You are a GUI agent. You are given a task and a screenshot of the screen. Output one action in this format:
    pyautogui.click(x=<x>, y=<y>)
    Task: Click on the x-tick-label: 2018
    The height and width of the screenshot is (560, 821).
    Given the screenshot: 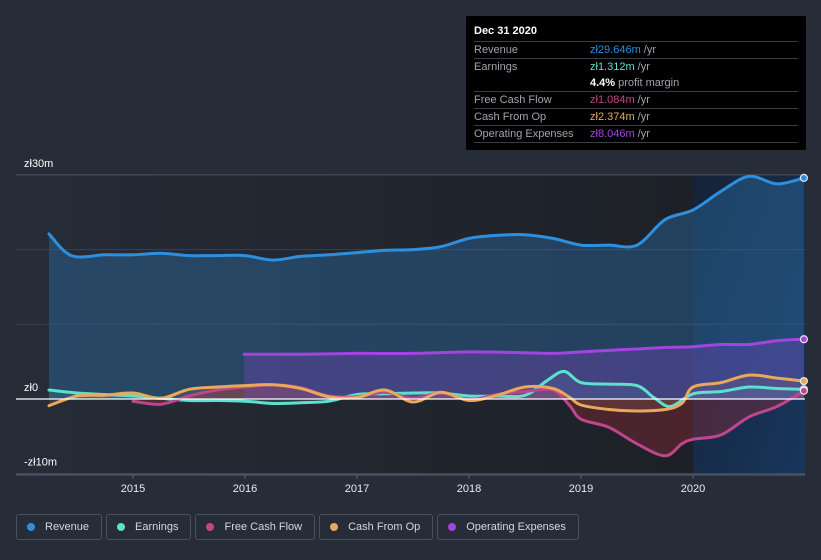 What is the action you would take?
    pyautogui.click(x=469, y=489)
    